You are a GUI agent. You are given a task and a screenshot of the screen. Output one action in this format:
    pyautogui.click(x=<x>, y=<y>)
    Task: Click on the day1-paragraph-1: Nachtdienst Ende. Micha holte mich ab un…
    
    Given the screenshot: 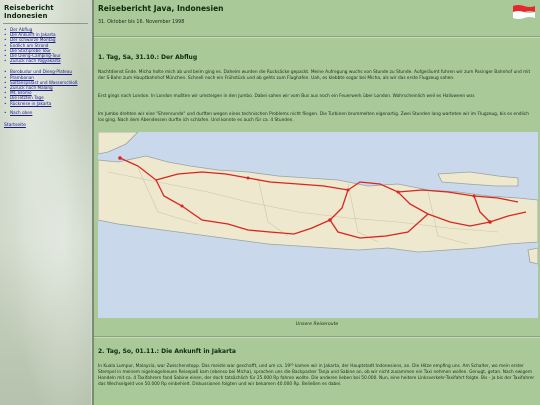 What is the action you would take?
    pyautogui.click(x=314, y=75)
    